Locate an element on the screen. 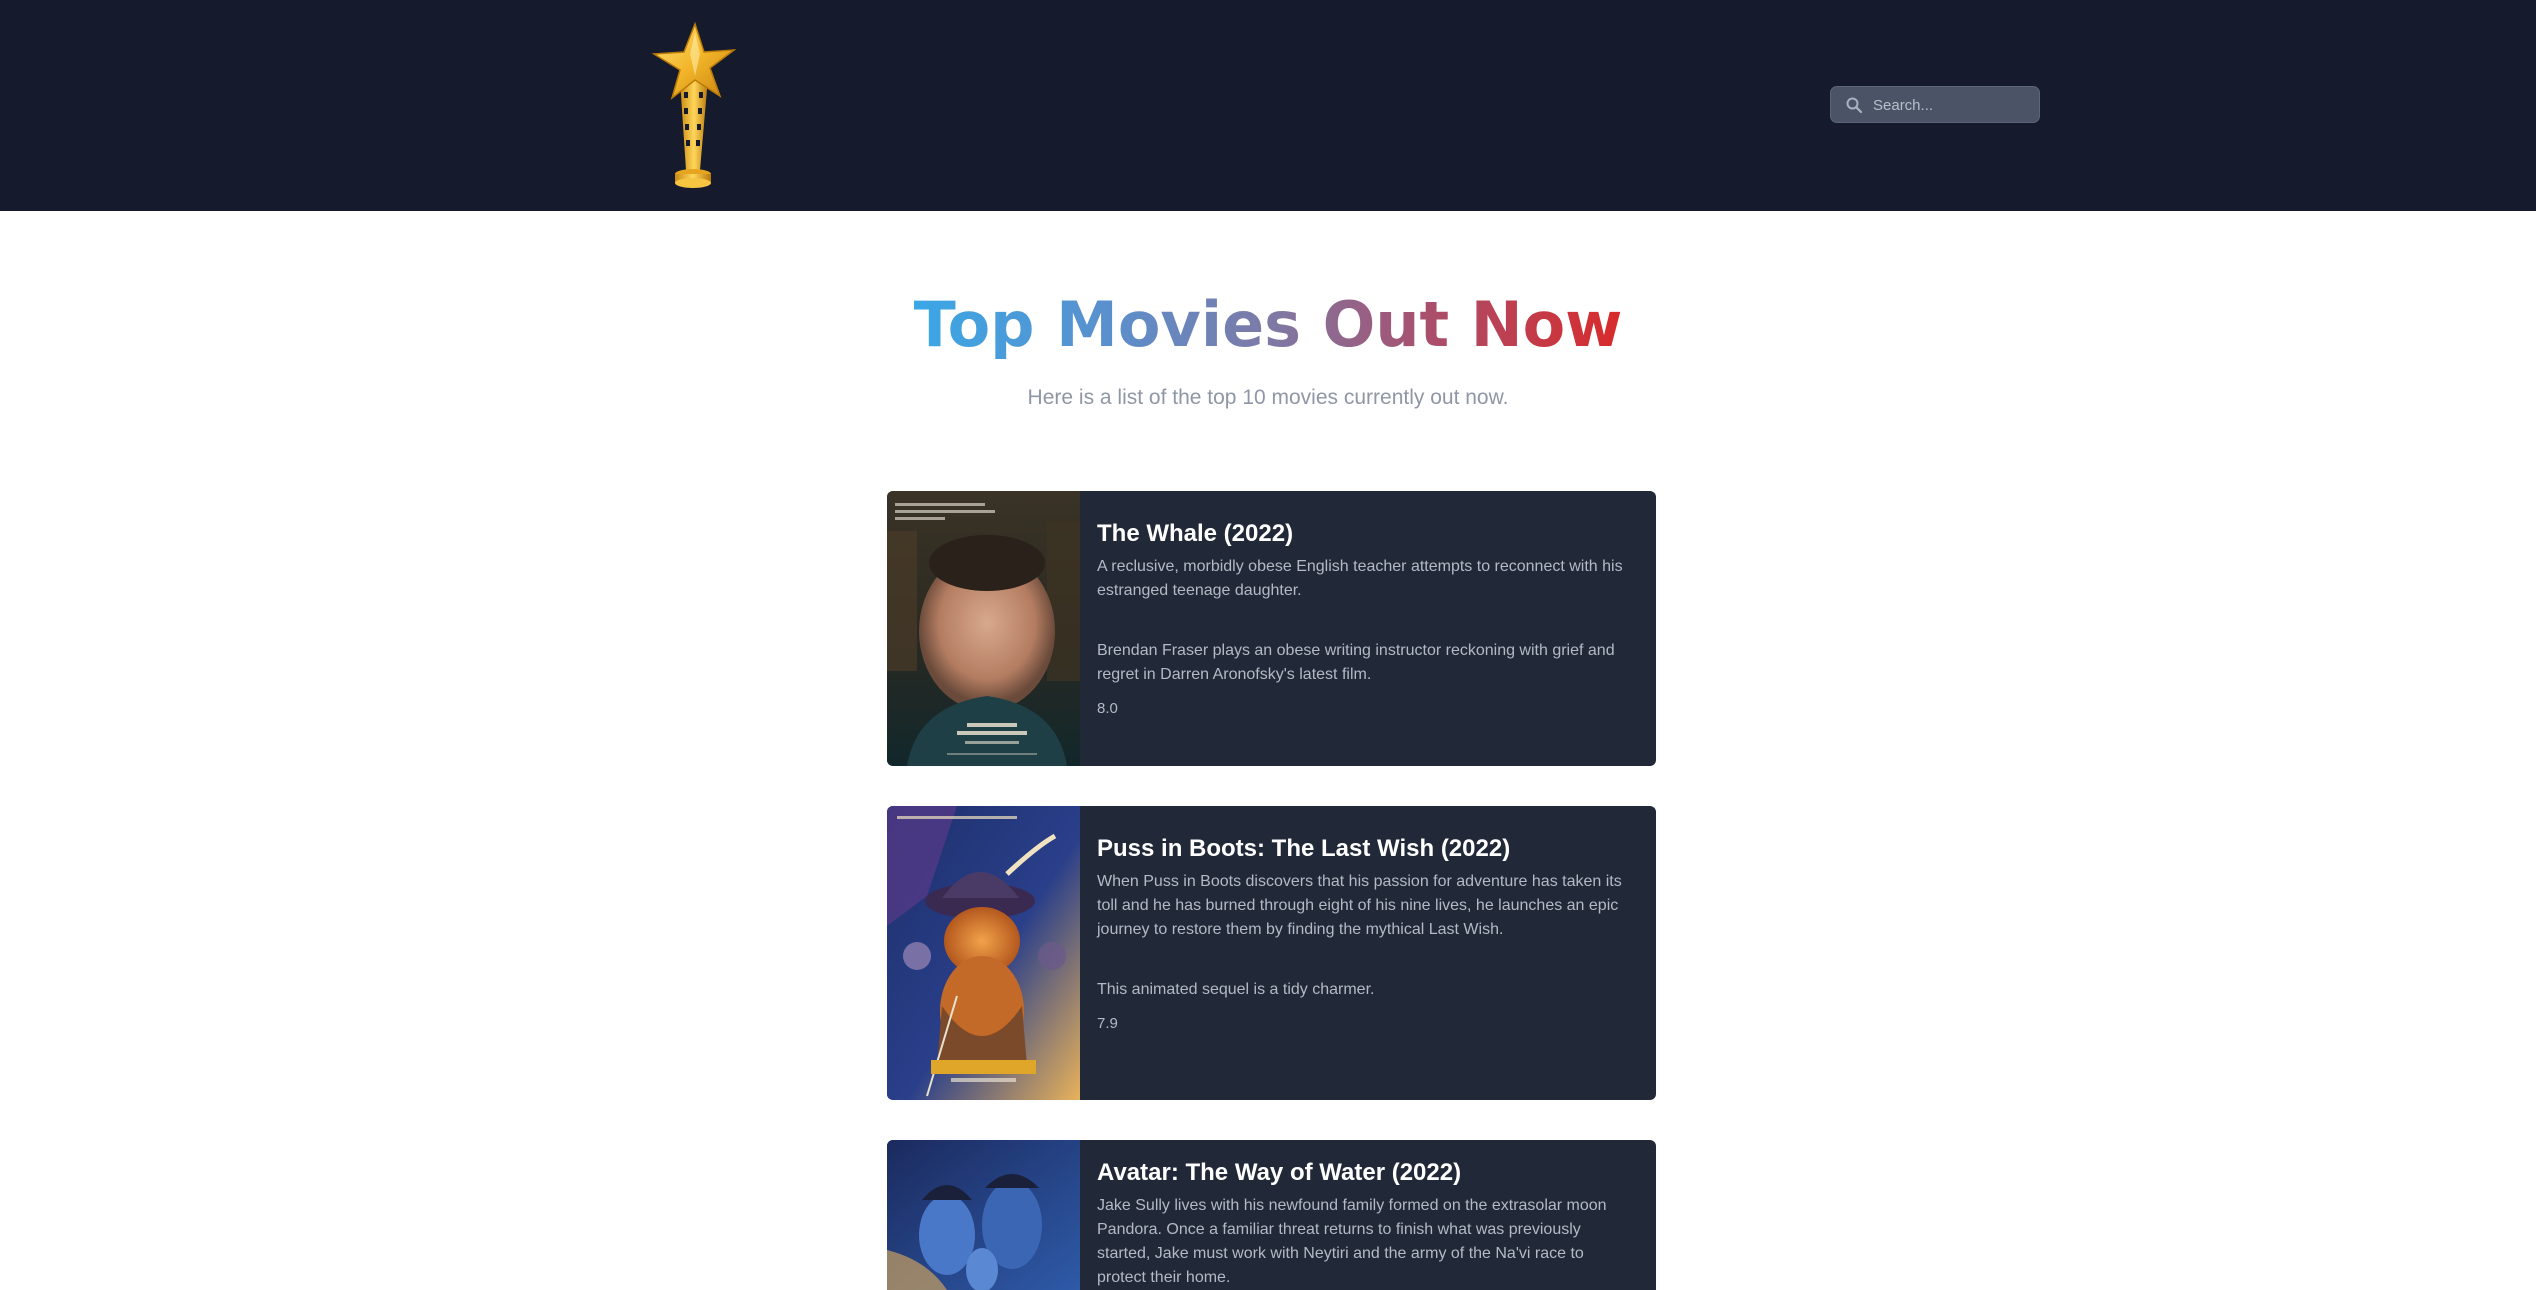  search-box is located at coordinates (1935, 105).